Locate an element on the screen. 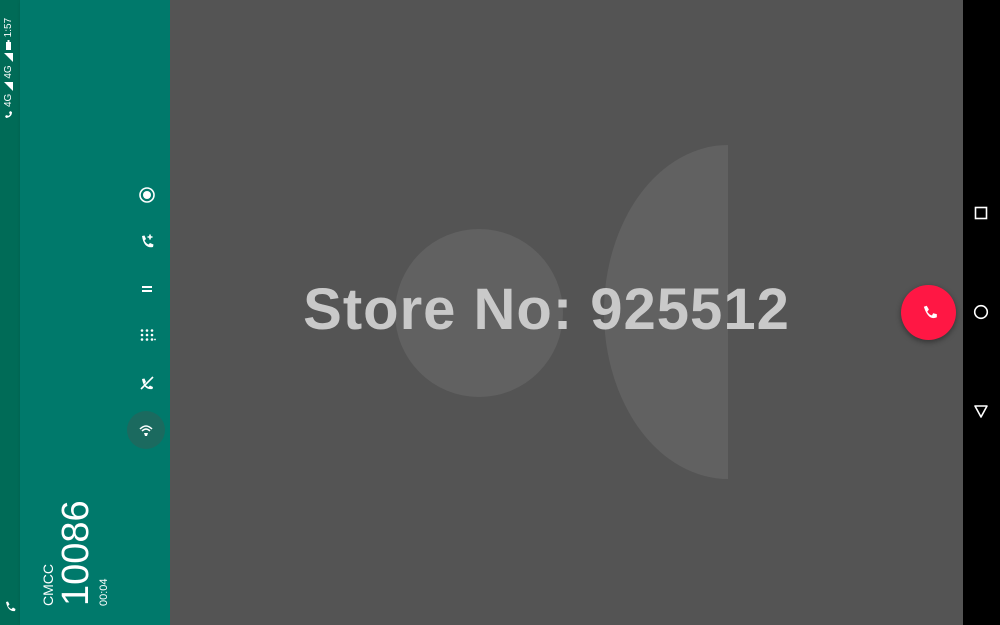 This screenshot has width=1000, height=625. recents-button is located at coordinates (981, 213).